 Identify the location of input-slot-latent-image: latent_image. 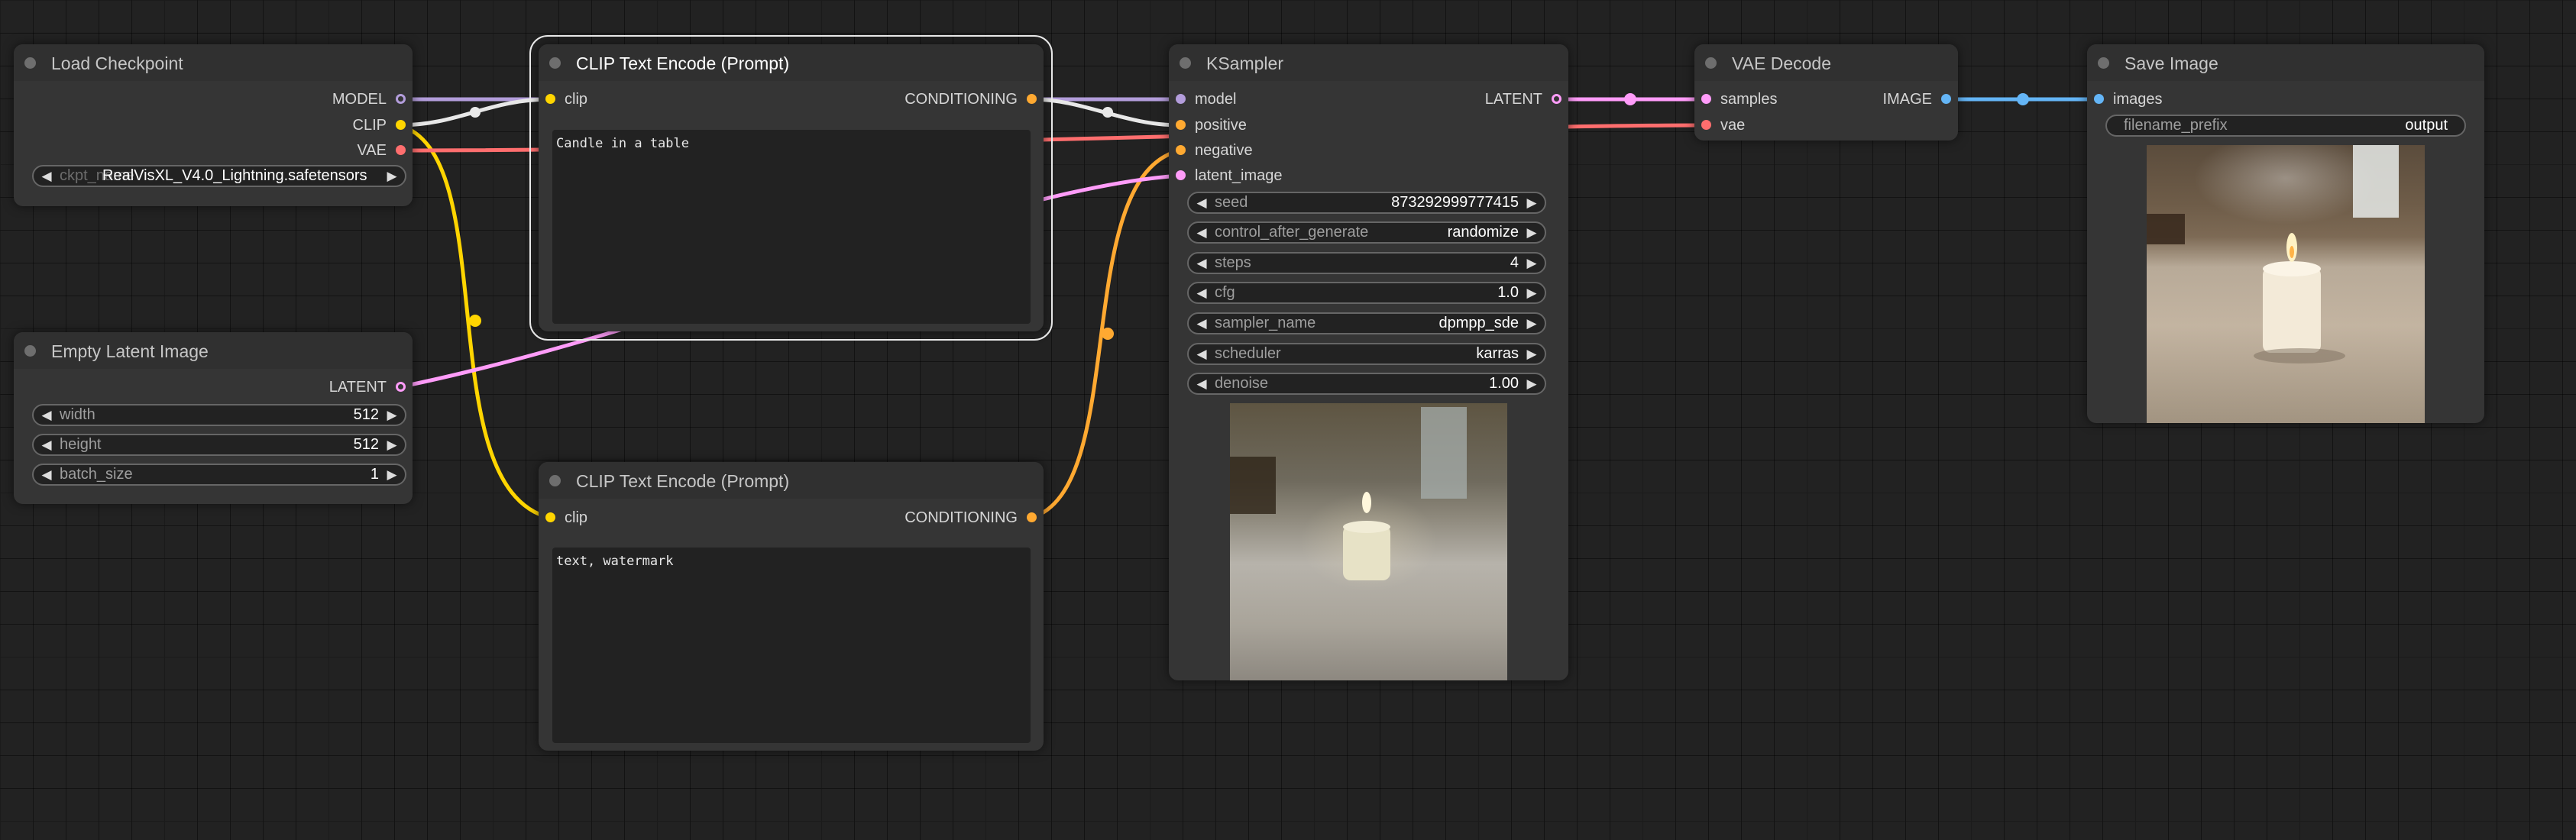
(1226, 176).